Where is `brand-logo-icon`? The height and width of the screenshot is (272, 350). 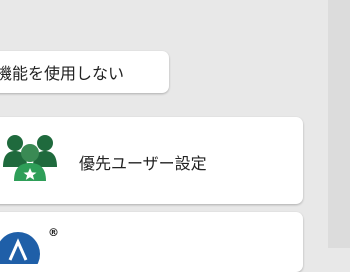
brand-logo-icon is located at coordinates (25, 248).